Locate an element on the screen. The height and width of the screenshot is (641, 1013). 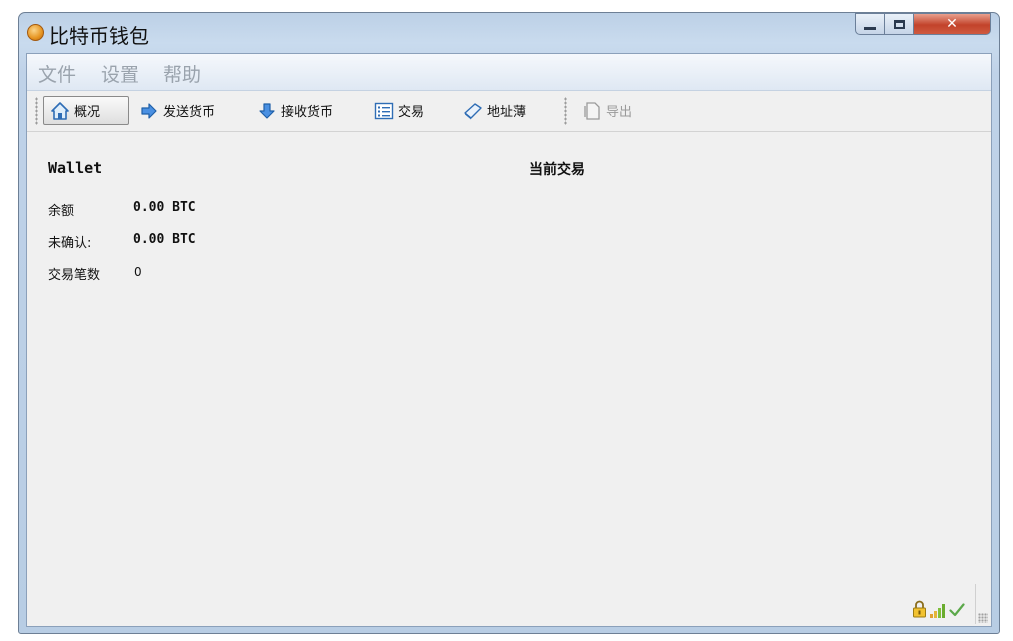
receive-coins-button: 接收货币 is located at coordinates (306, 110).